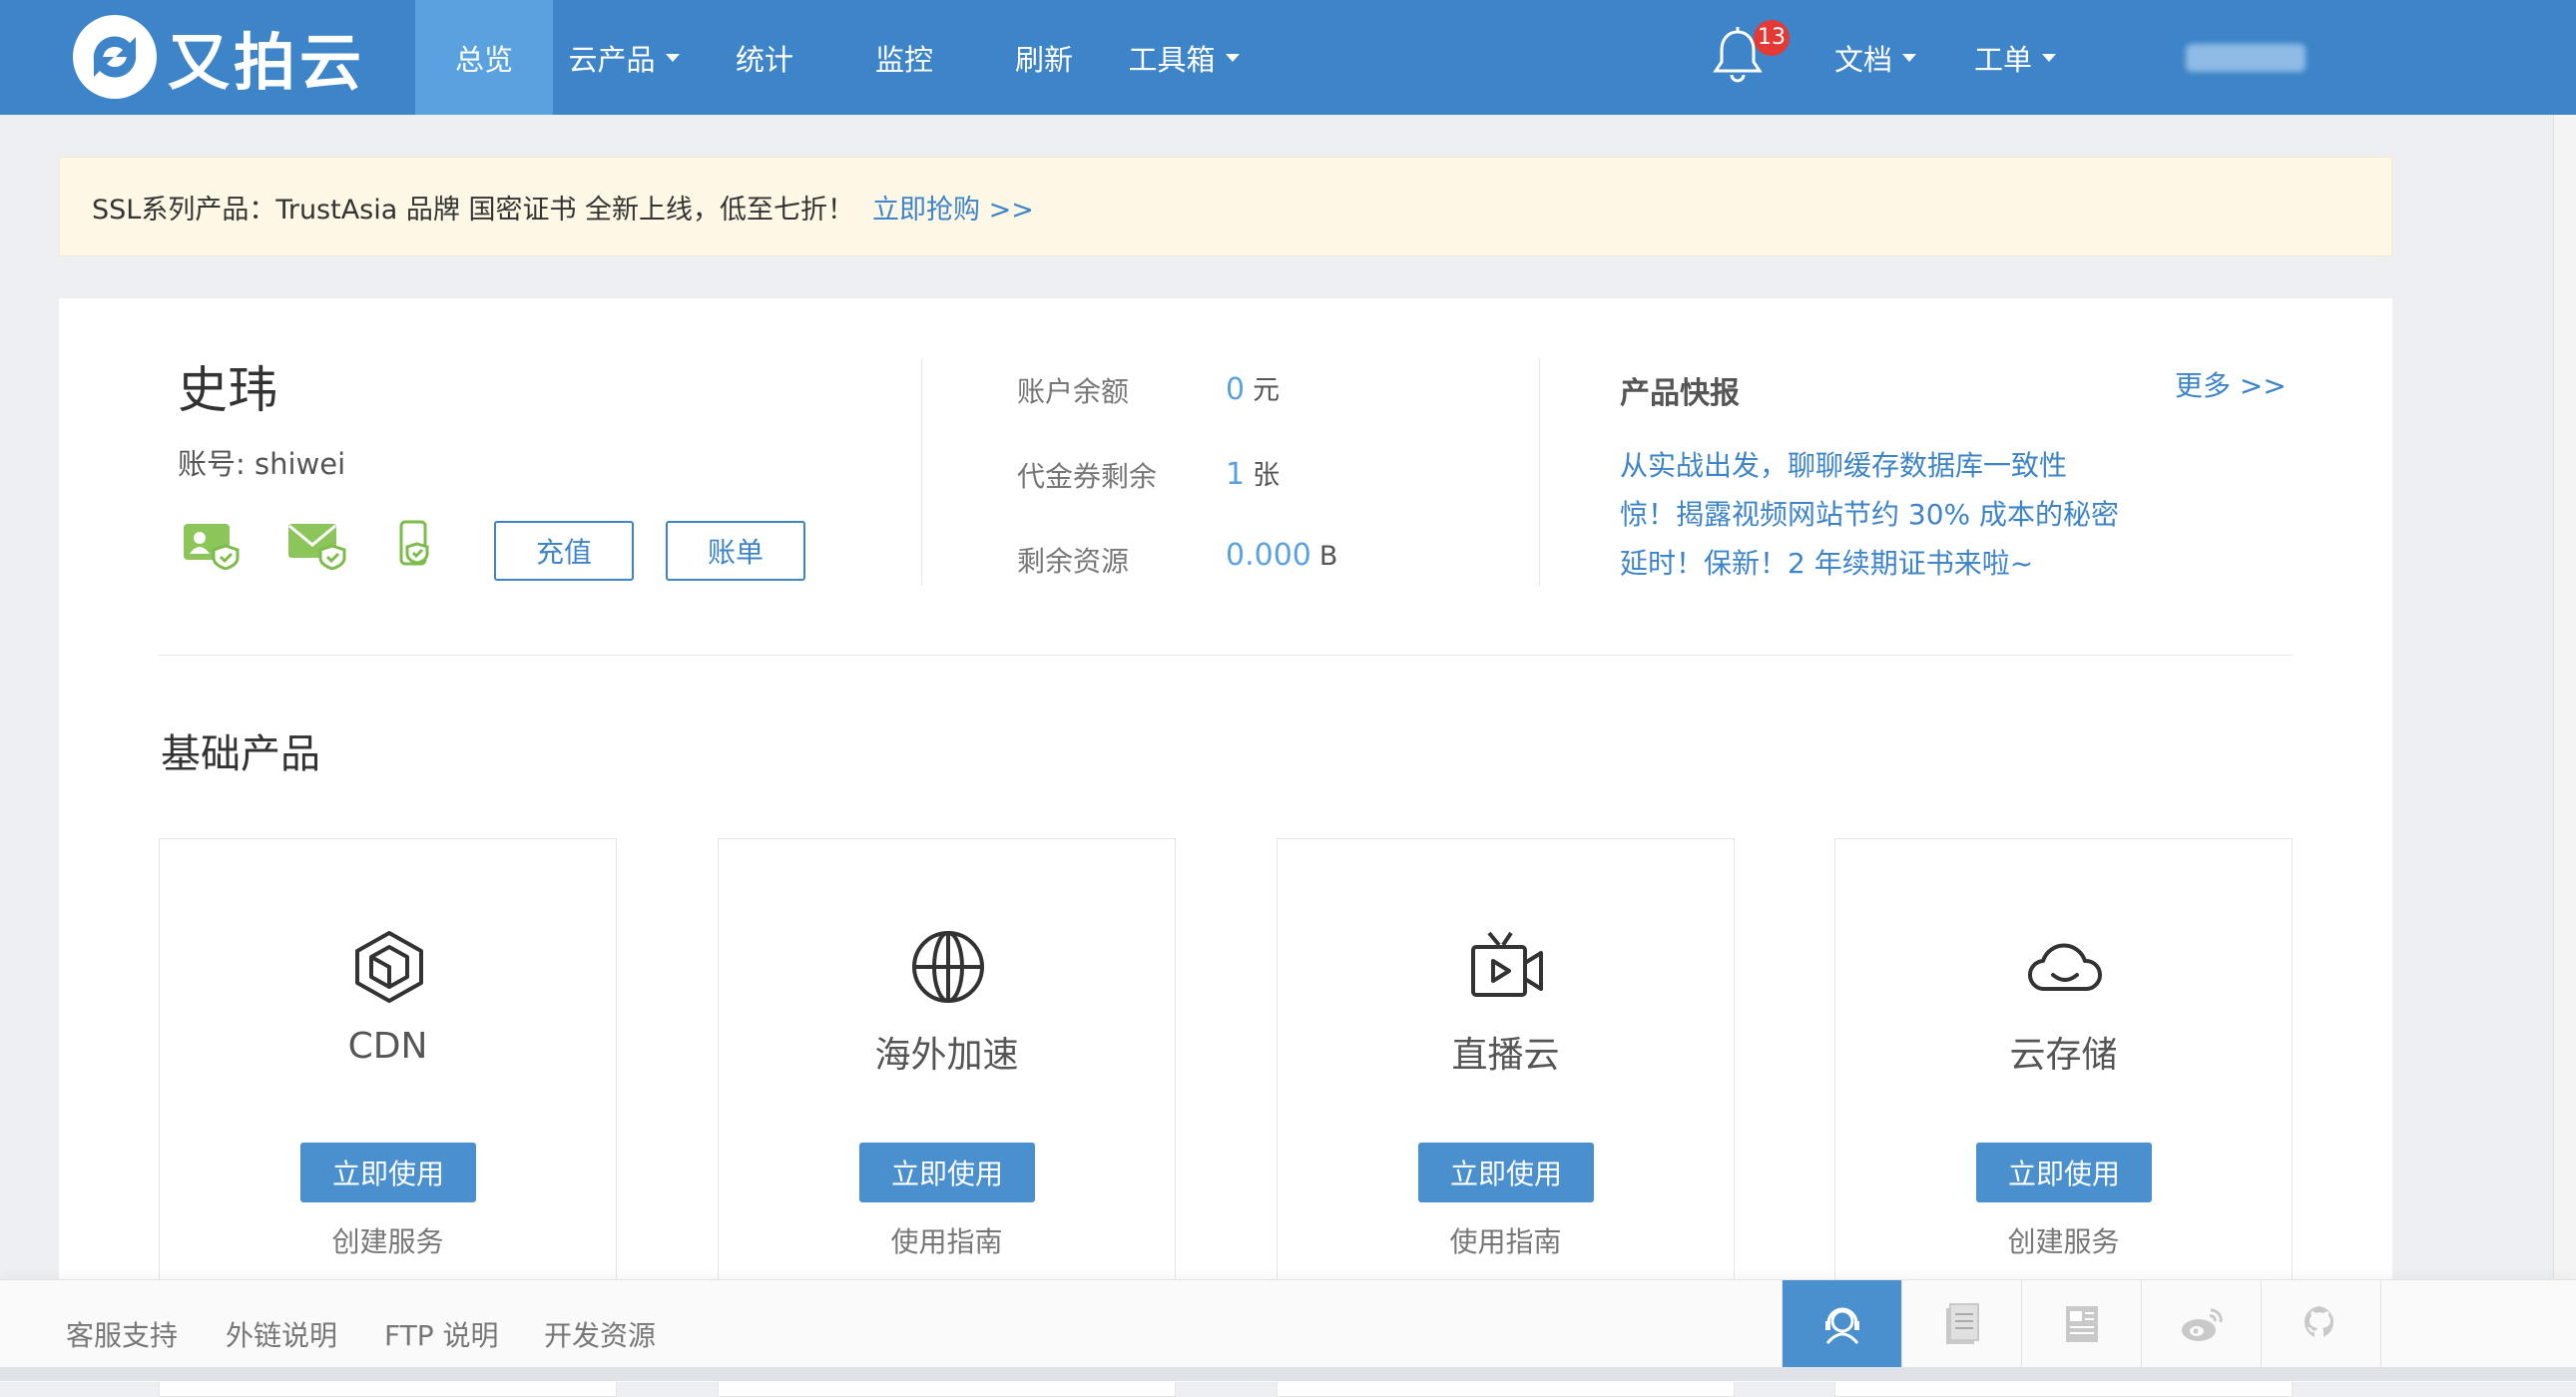  What do you see at coordinates (317, 545) in the screenshot?
I see `email-verified-icon` at bounding box center [317, 545].